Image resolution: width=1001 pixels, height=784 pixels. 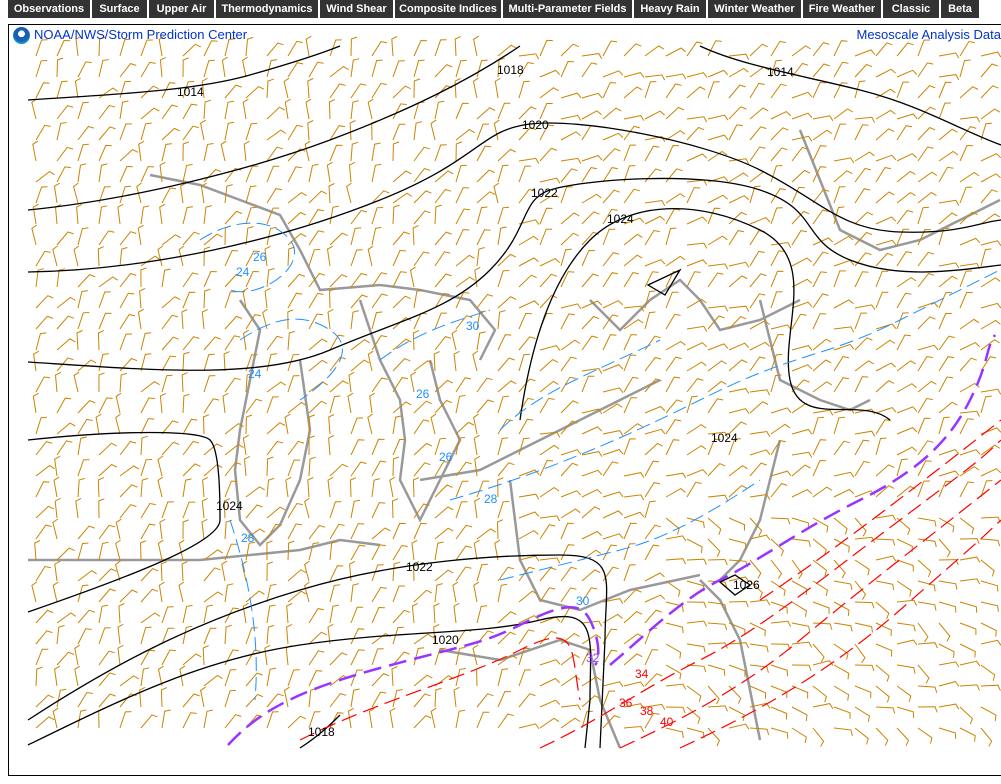 What do you see at coordinates (626, 703) in the screenshot?
I see `temperature-label: 36` at bounding box center [626, 703].